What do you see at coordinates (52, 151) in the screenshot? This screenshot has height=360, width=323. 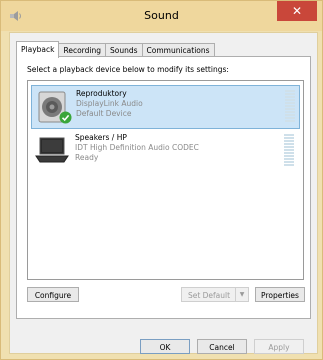 I see `laptop-speaker-icon` at bounding box center [52, 151].